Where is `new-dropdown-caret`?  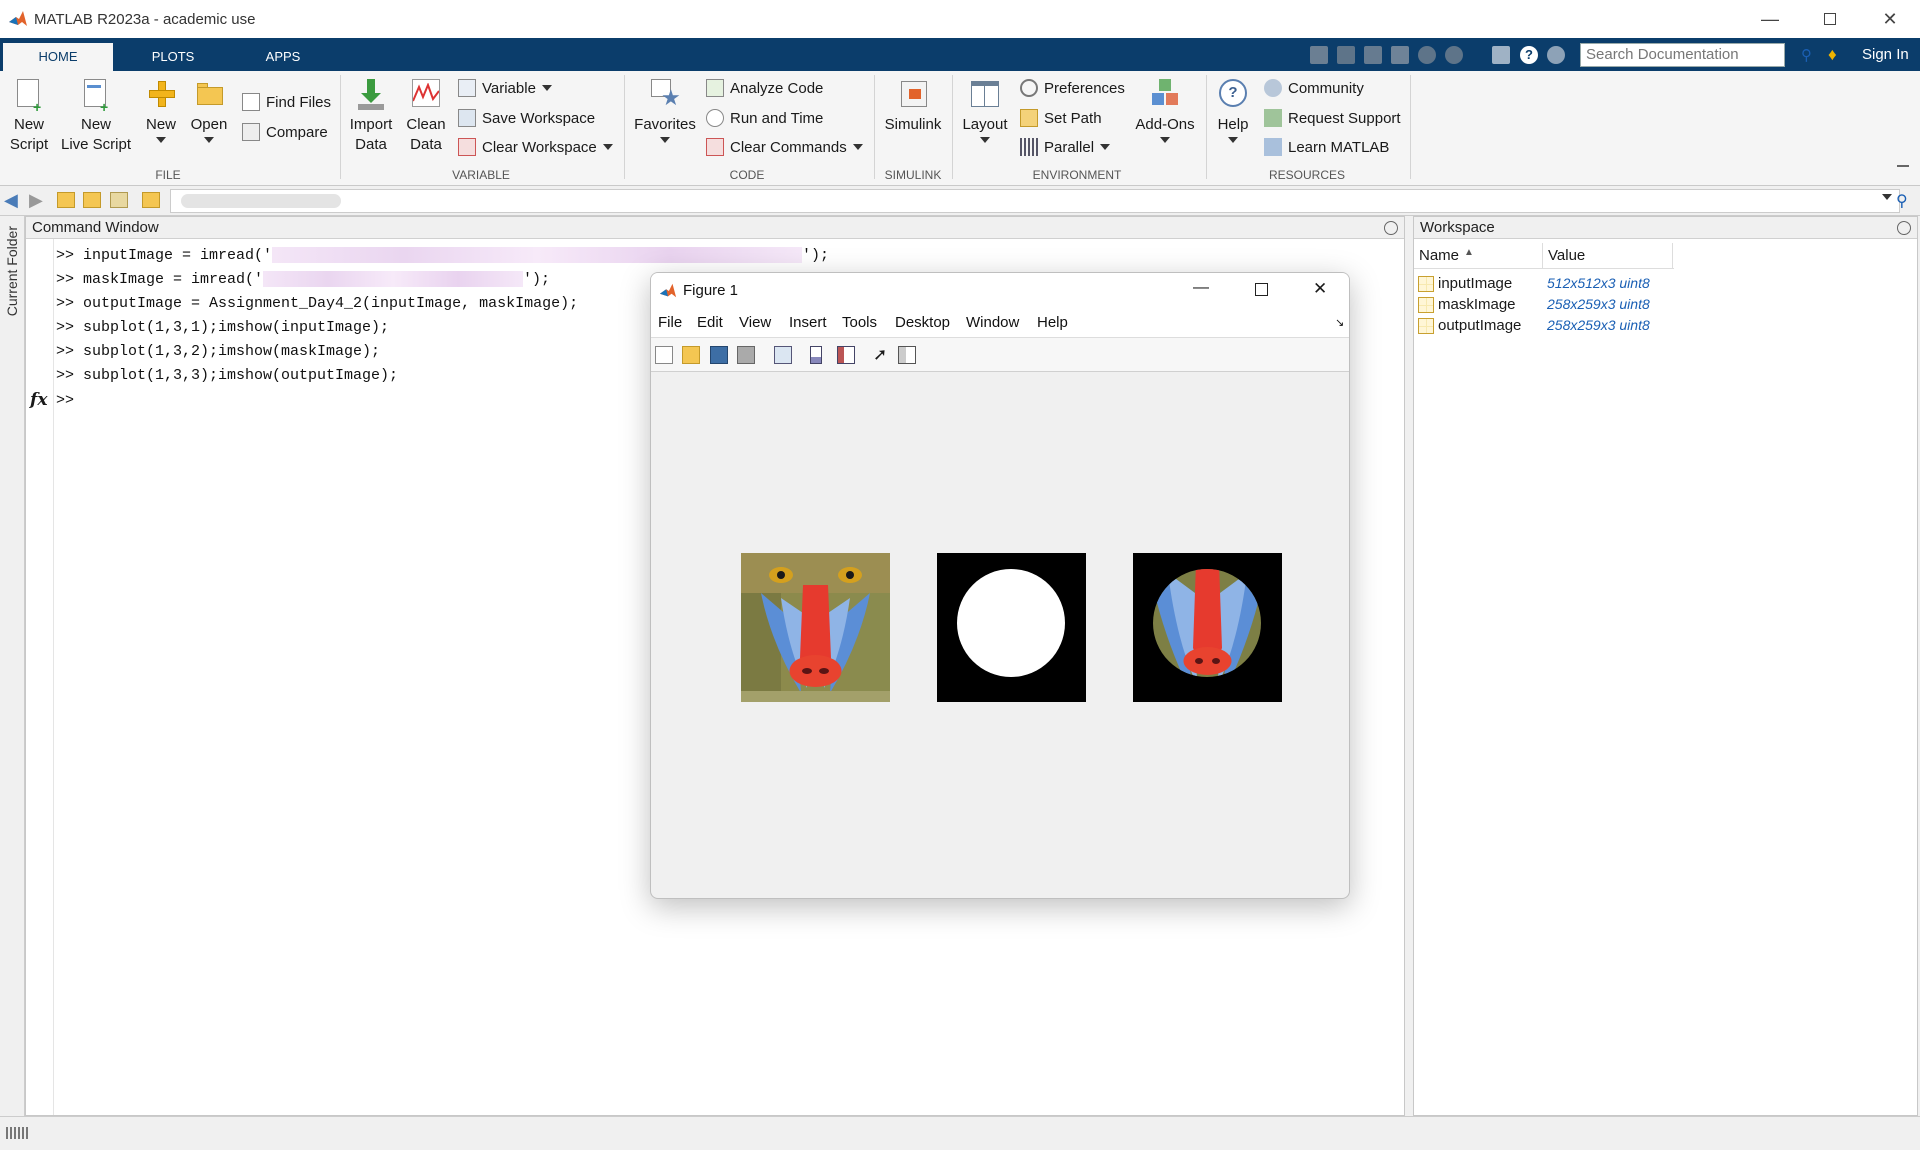 new-dropdown-caret is located at coordinates (161, 140).